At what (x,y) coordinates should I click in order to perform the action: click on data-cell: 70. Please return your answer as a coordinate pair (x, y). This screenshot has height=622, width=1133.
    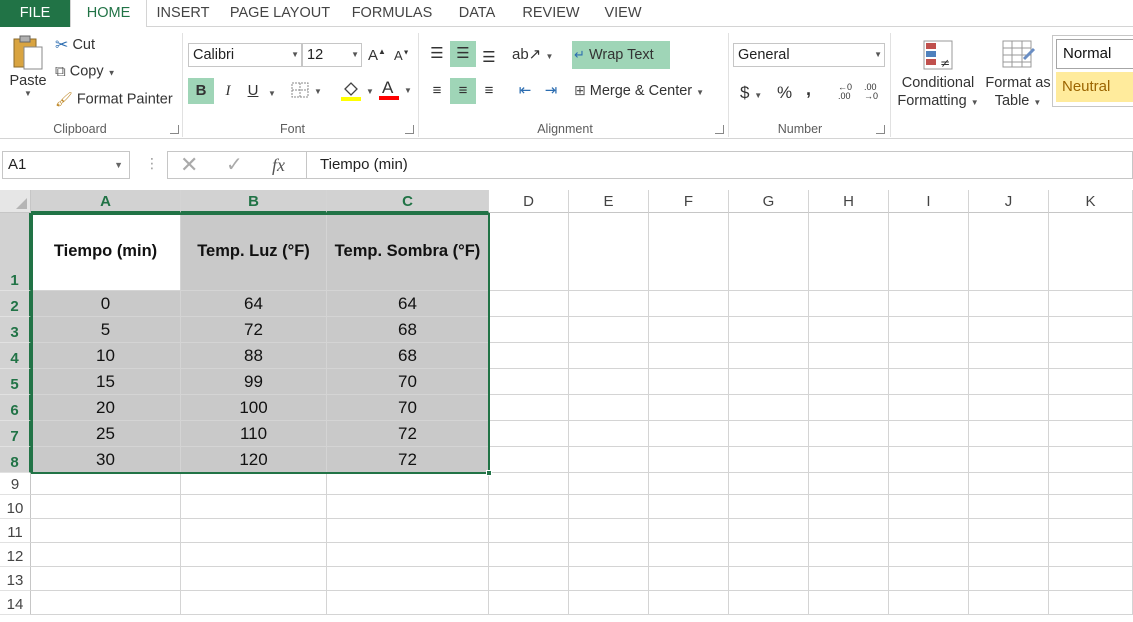
    Looking at the image, I should click on (408, 382).